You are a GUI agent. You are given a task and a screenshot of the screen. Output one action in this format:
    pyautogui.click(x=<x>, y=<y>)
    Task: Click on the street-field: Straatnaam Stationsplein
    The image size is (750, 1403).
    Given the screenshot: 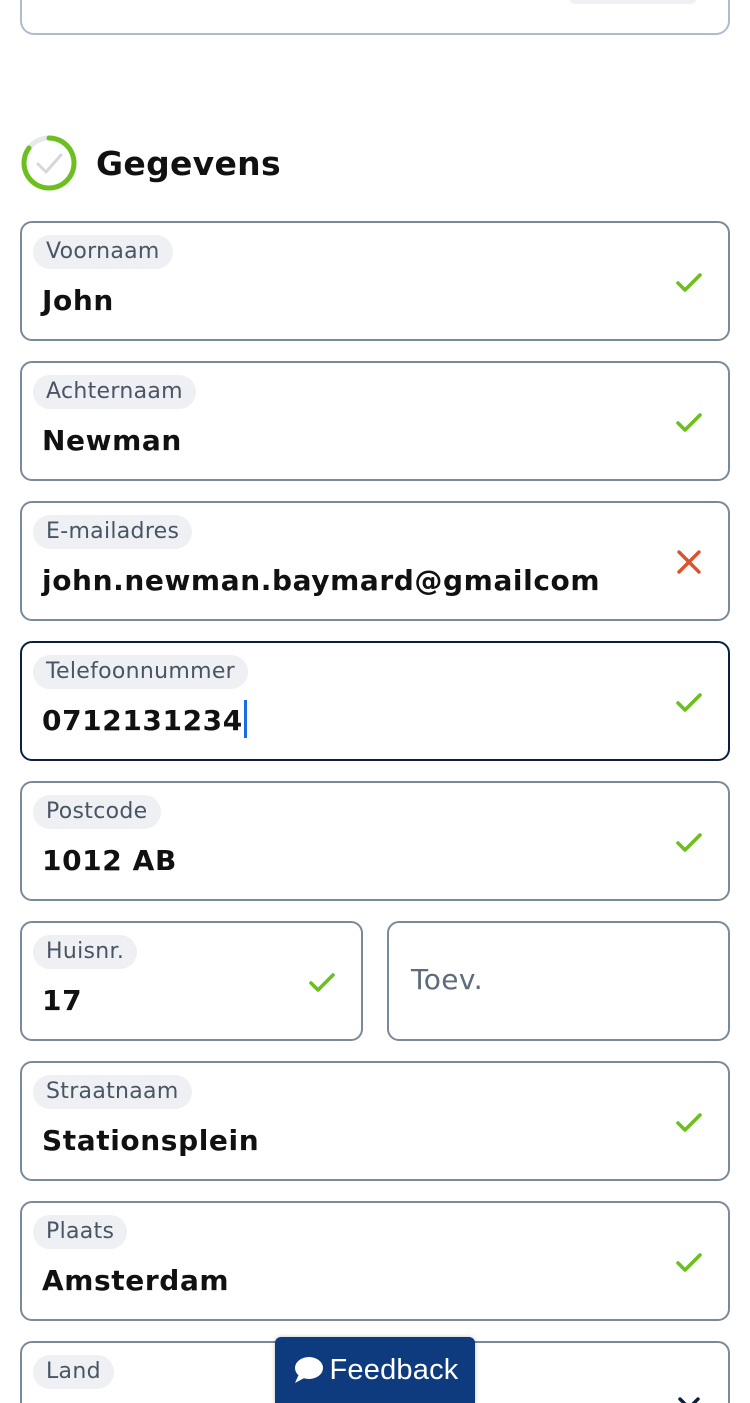 What is the action you would take?
    pyautogui.click(x=375, y=1121)
    